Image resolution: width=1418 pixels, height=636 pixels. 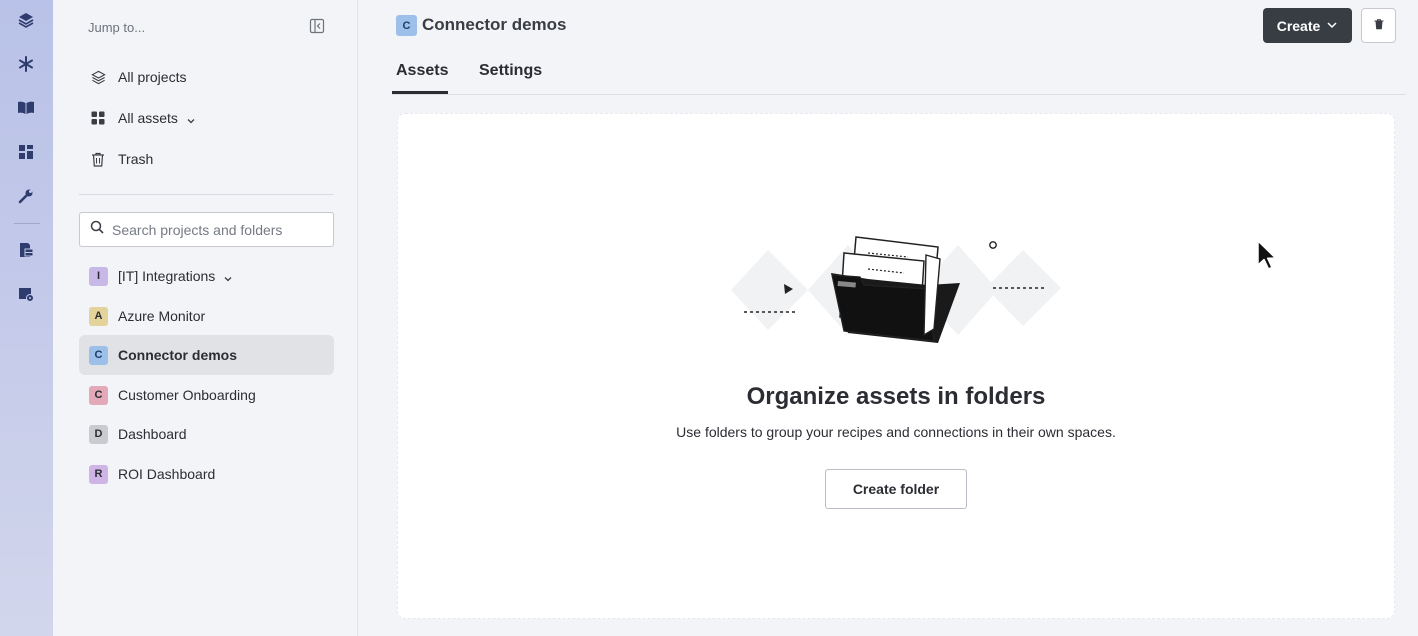 I want to click on project-item-it-integrations: I [IT] Integrations, so click(x=206, y=276).